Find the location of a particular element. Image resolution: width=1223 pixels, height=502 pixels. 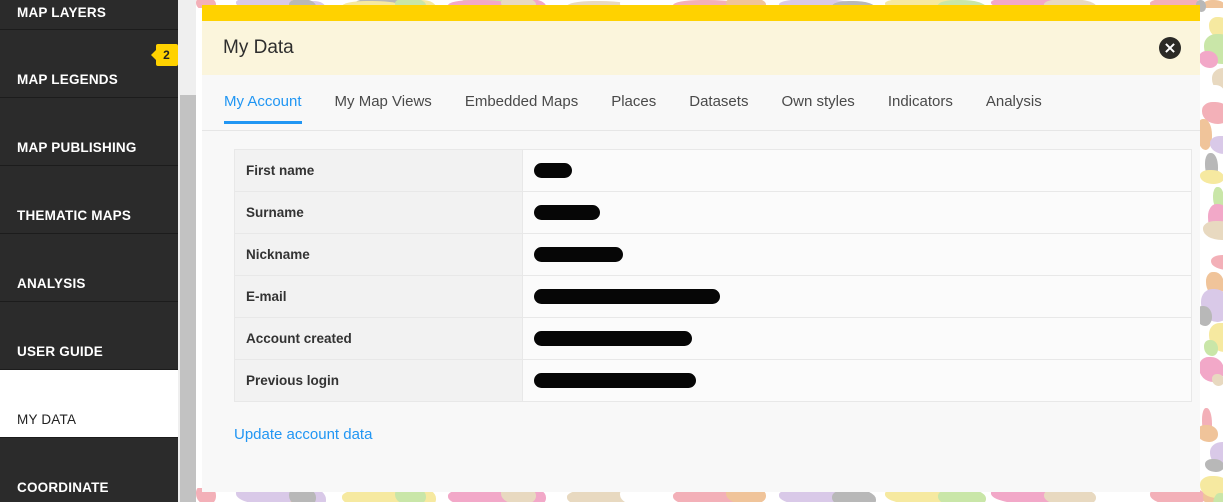

close-icon is located at coordinates (1170, 48).